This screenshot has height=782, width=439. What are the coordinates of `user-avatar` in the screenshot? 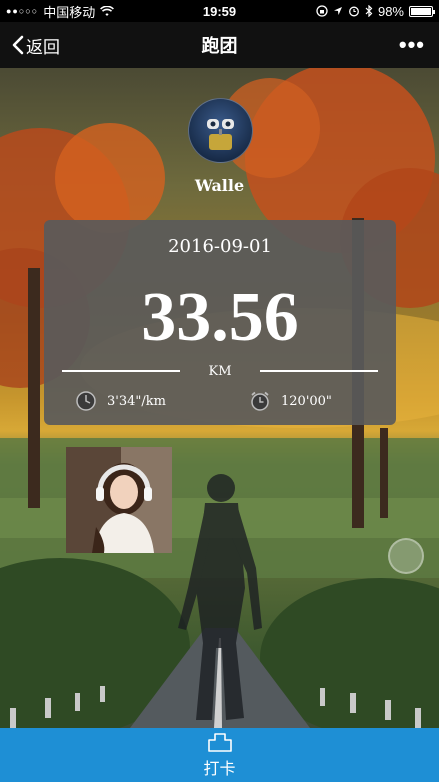 It's located at (220, 130).